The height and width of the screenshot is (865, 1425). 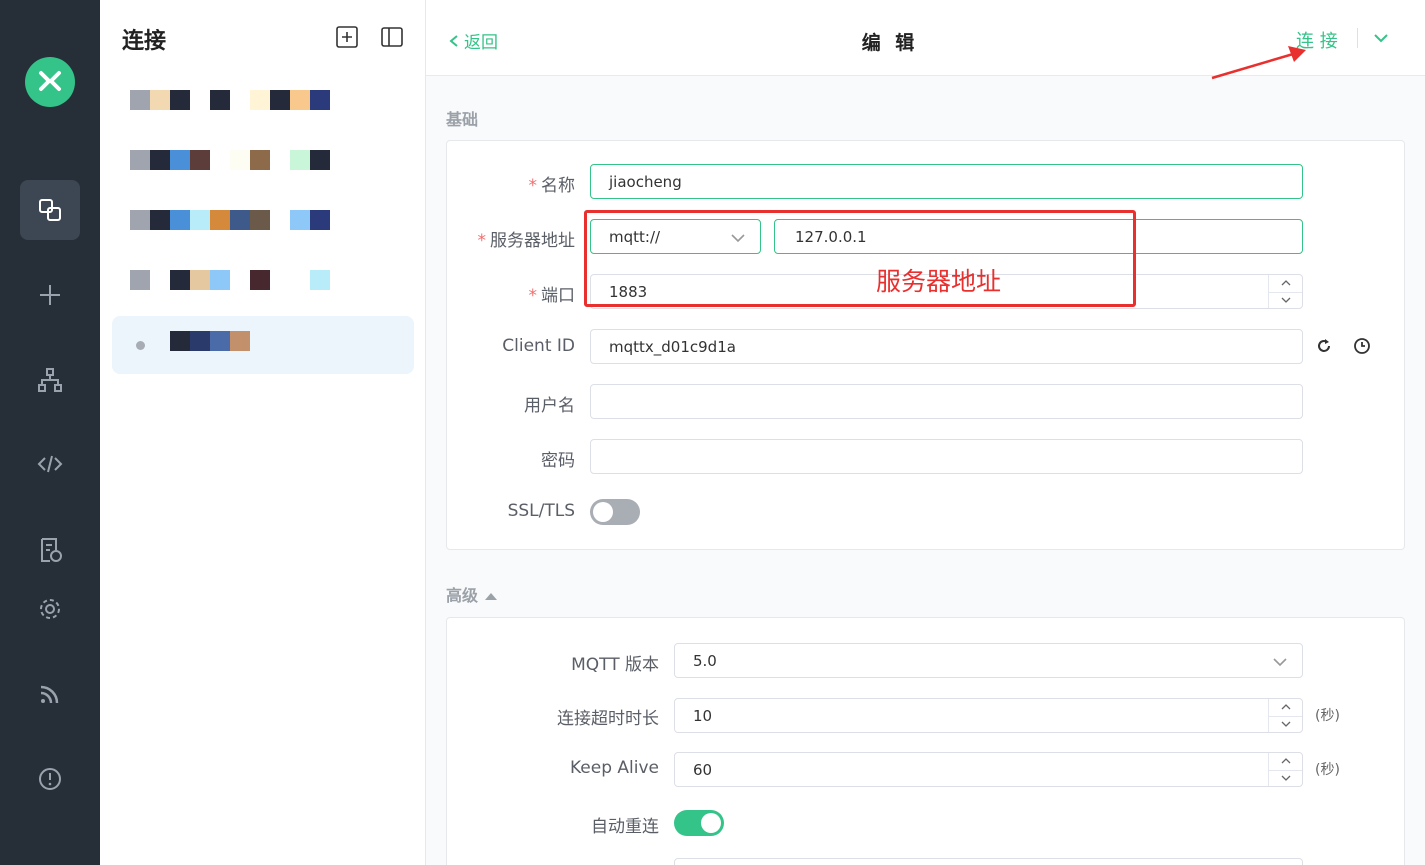 What do you see at coordinates (552, 296) in the screenshot?
I see `port-label: * 端口` at bounding box center [552, 296].